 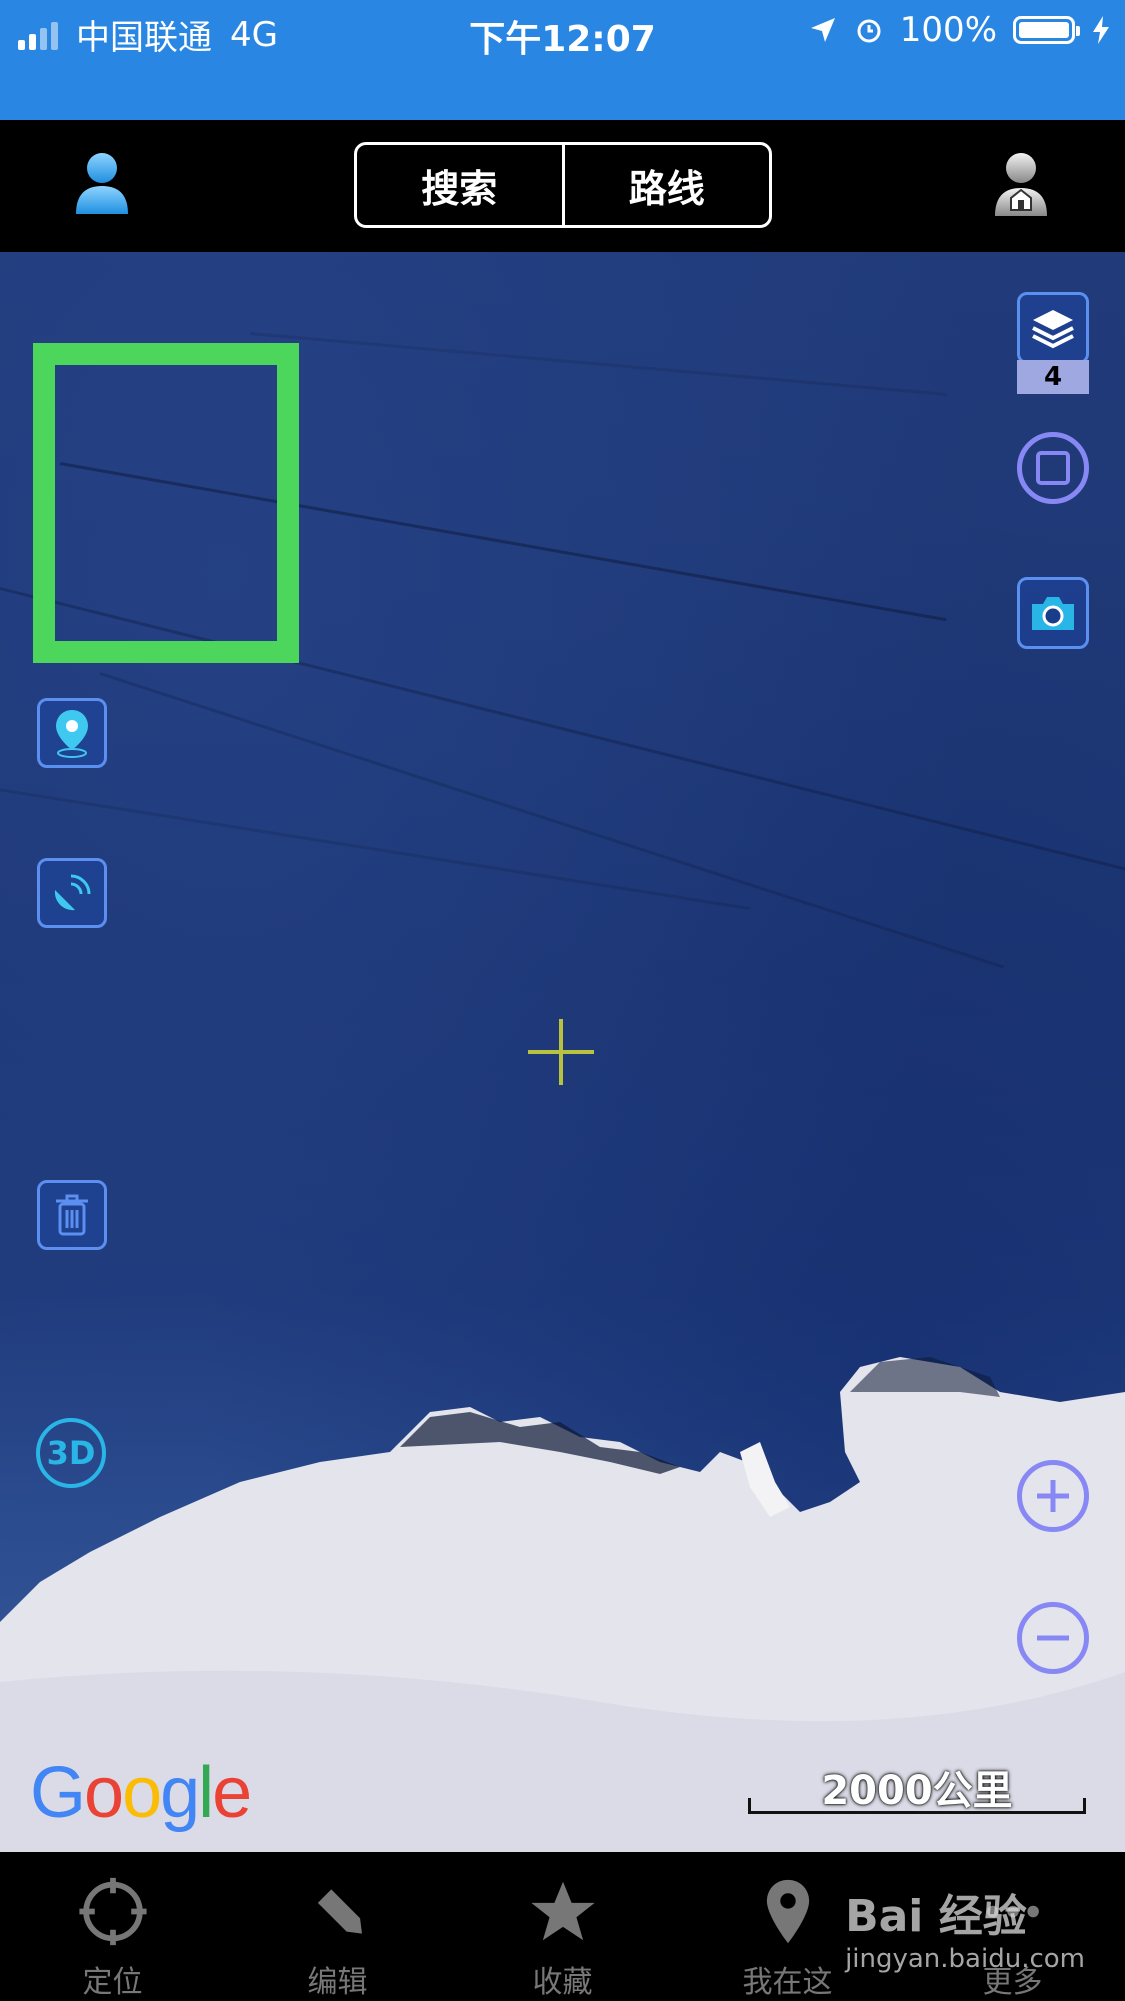 I want to click on search-tab: 搜索, so click(x=459, y=185).